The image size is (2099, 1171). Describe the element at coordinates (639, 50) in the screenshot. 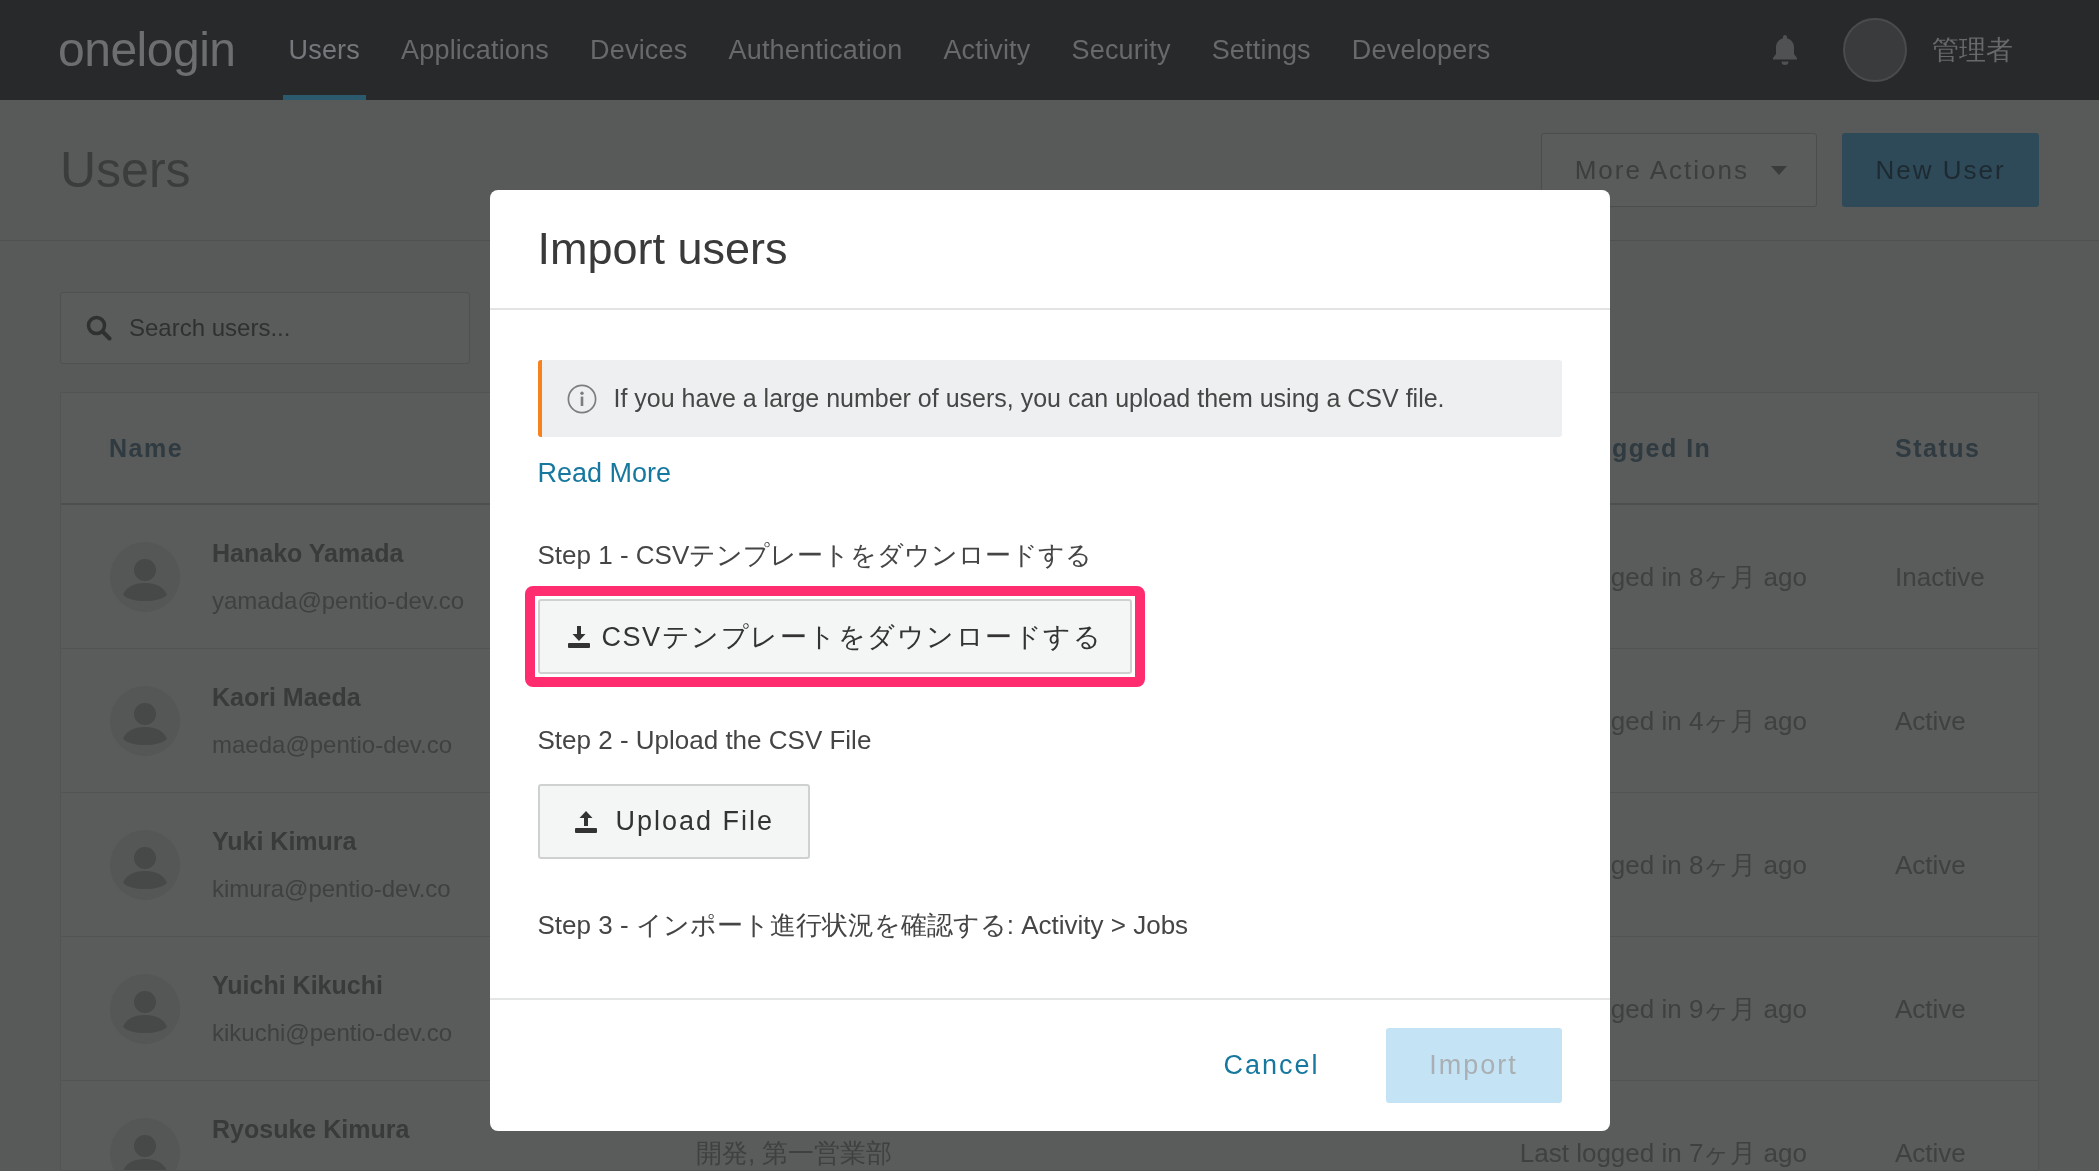

I see `nav-tab: Devices` at that location.